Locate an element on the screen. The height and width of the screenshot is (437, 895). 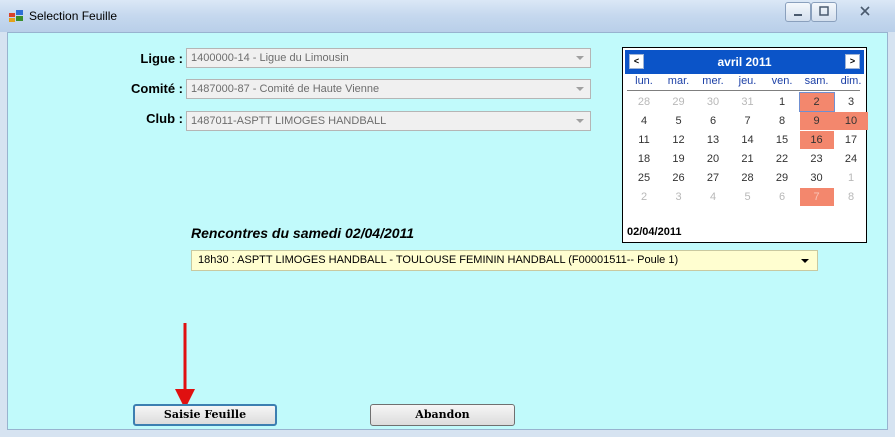
calendar-weekday-label: jeu. is located at coordinates (747, 81).